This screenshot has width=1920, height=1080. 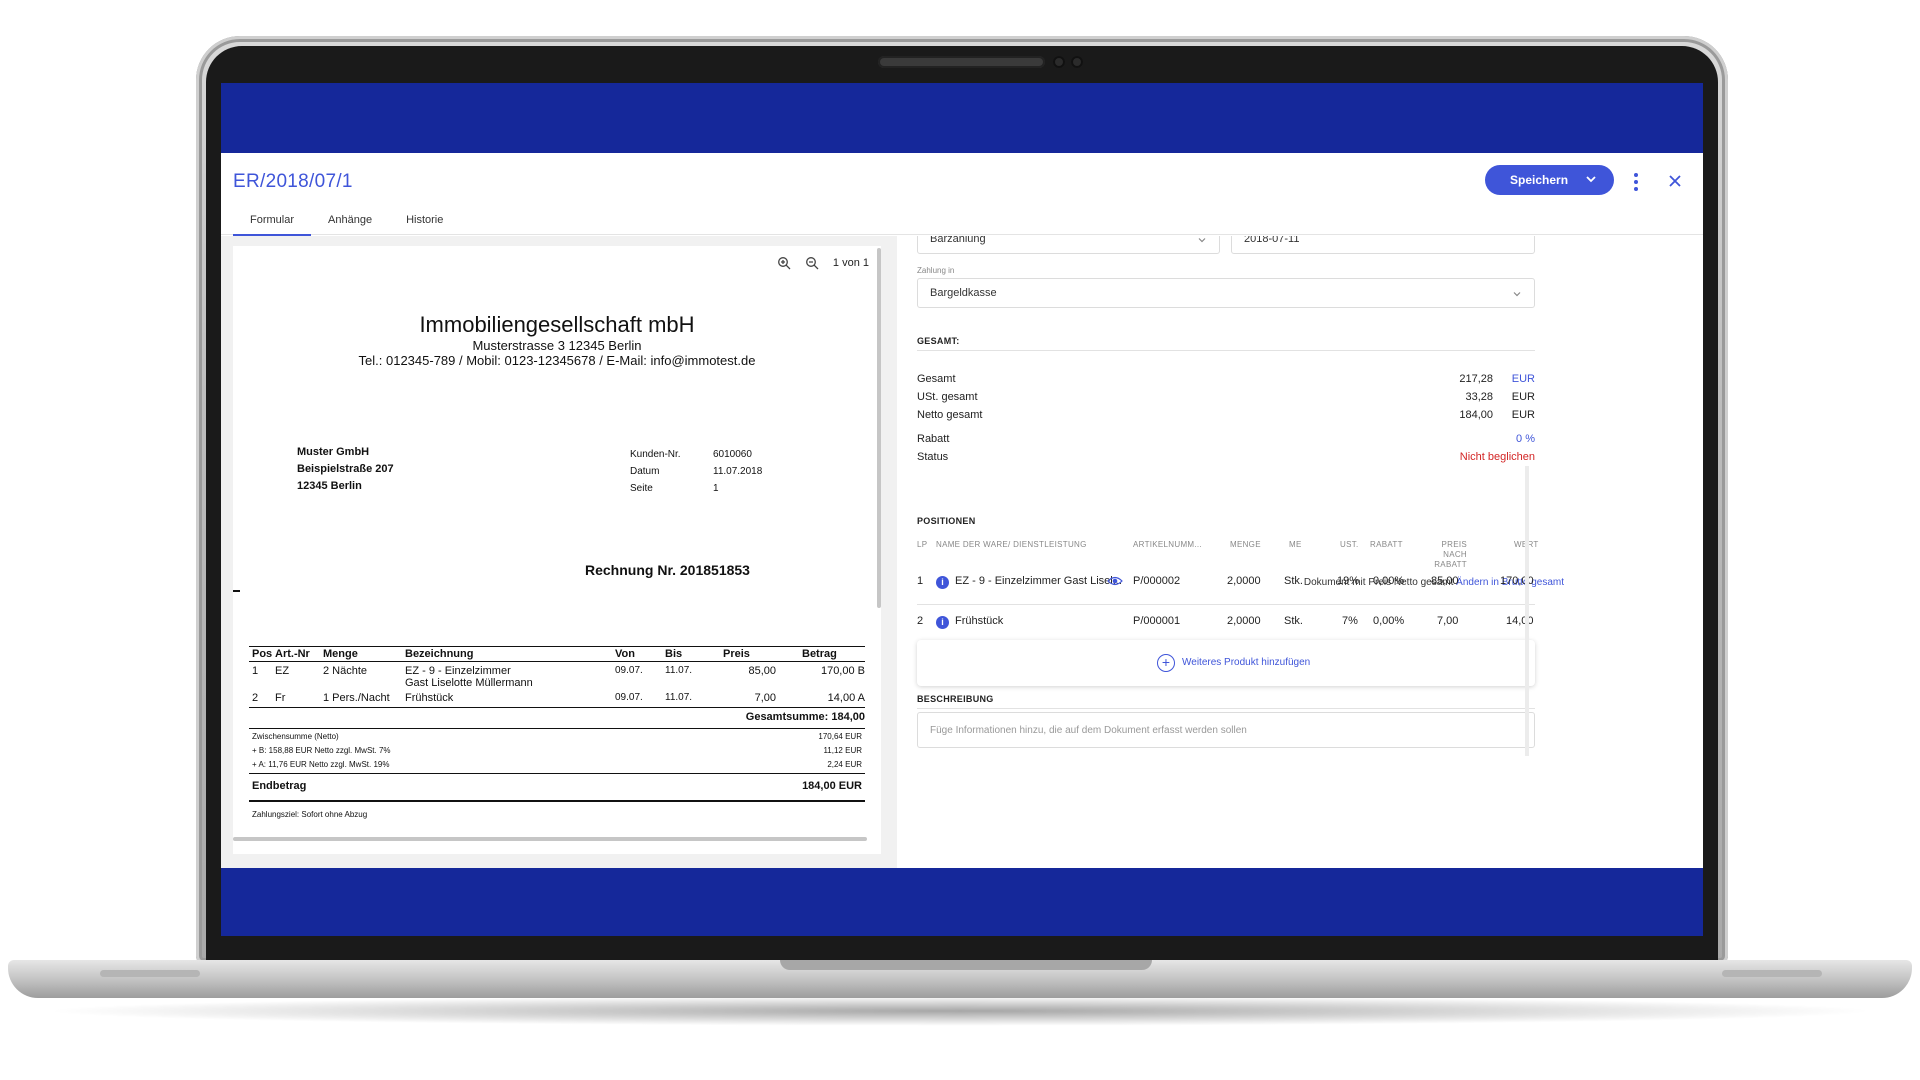 What do you see at coordinates (292, 654) in the screenshot?
I see `col-header: Art.-Nr` at bounding box center [292, 654].